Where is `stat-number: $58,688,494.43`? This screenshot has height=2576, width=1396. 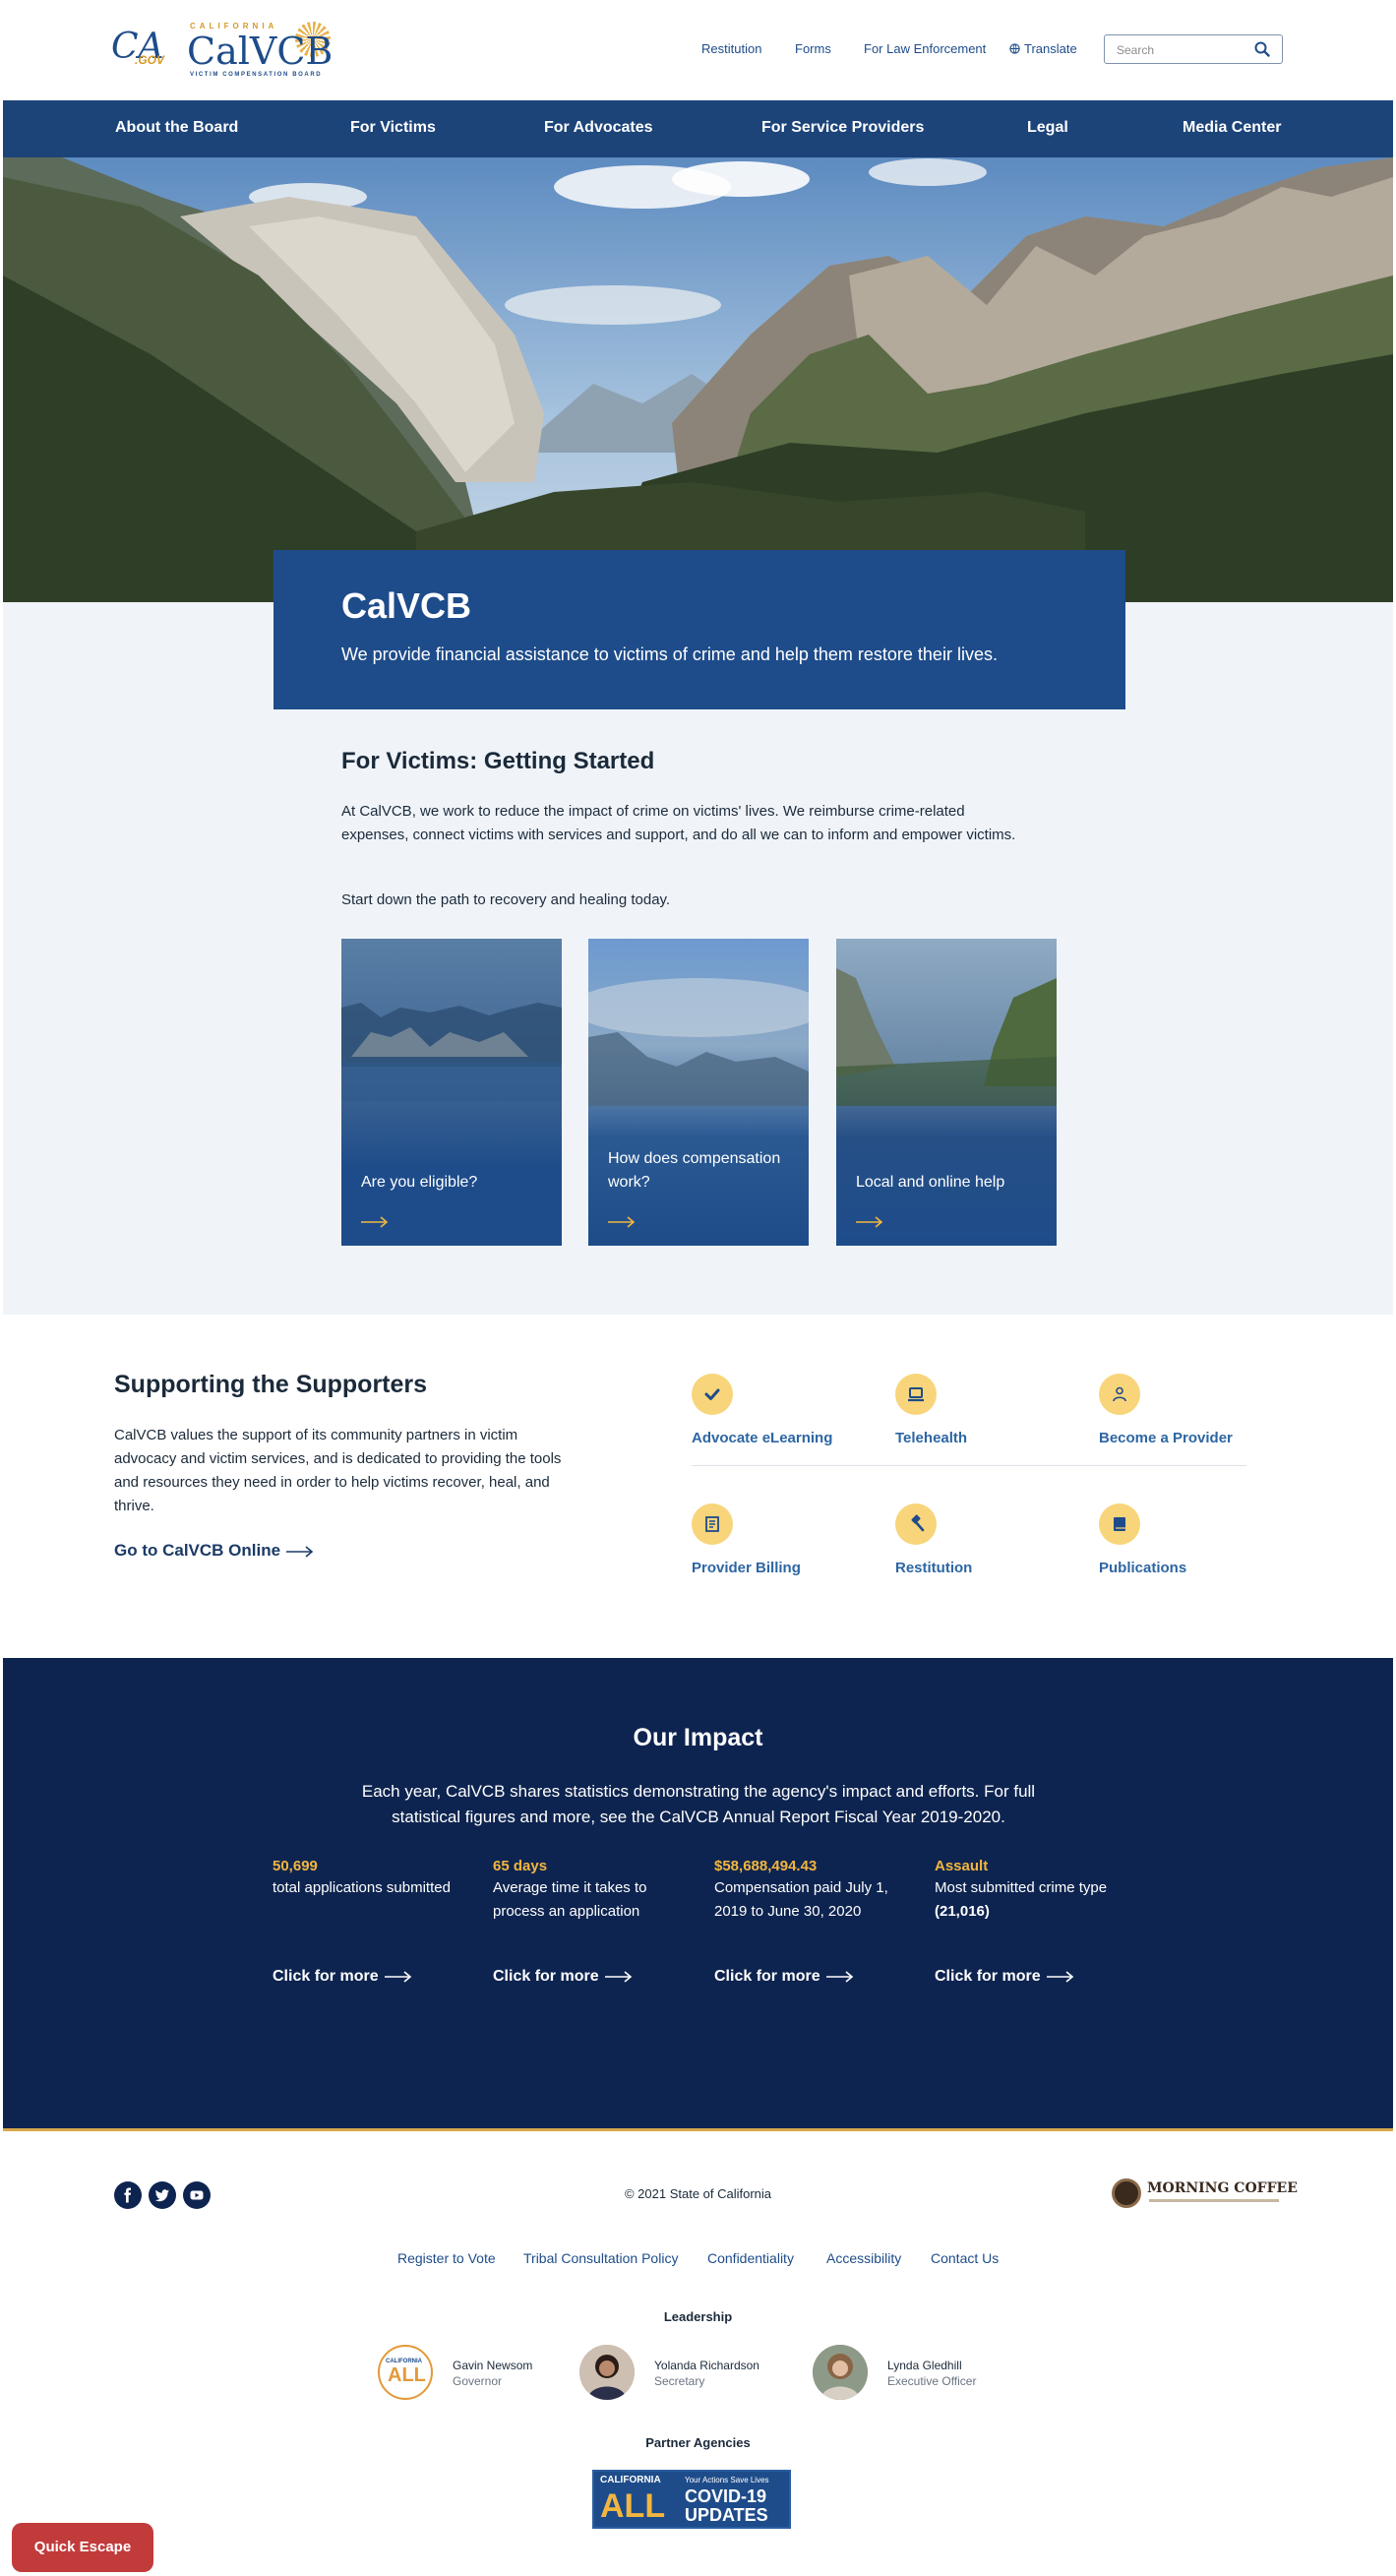
stat-number: $58,688,494.43 is located at coordinates (766, 1866).